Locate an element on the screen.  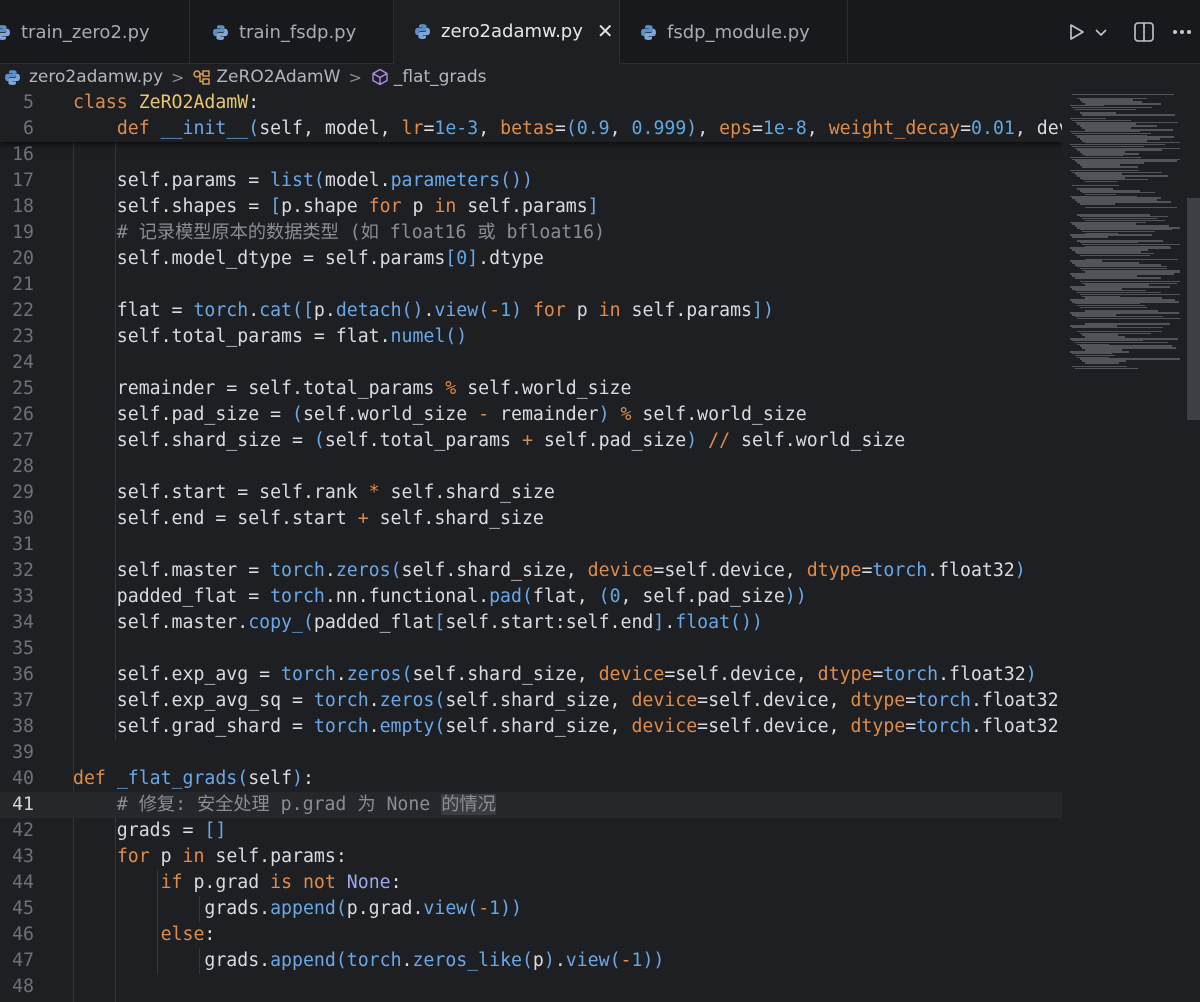
breadcrumb: zero2adamw.py > ZeRO2AdamW > _flat_grads is located at coordinates (600, 77).